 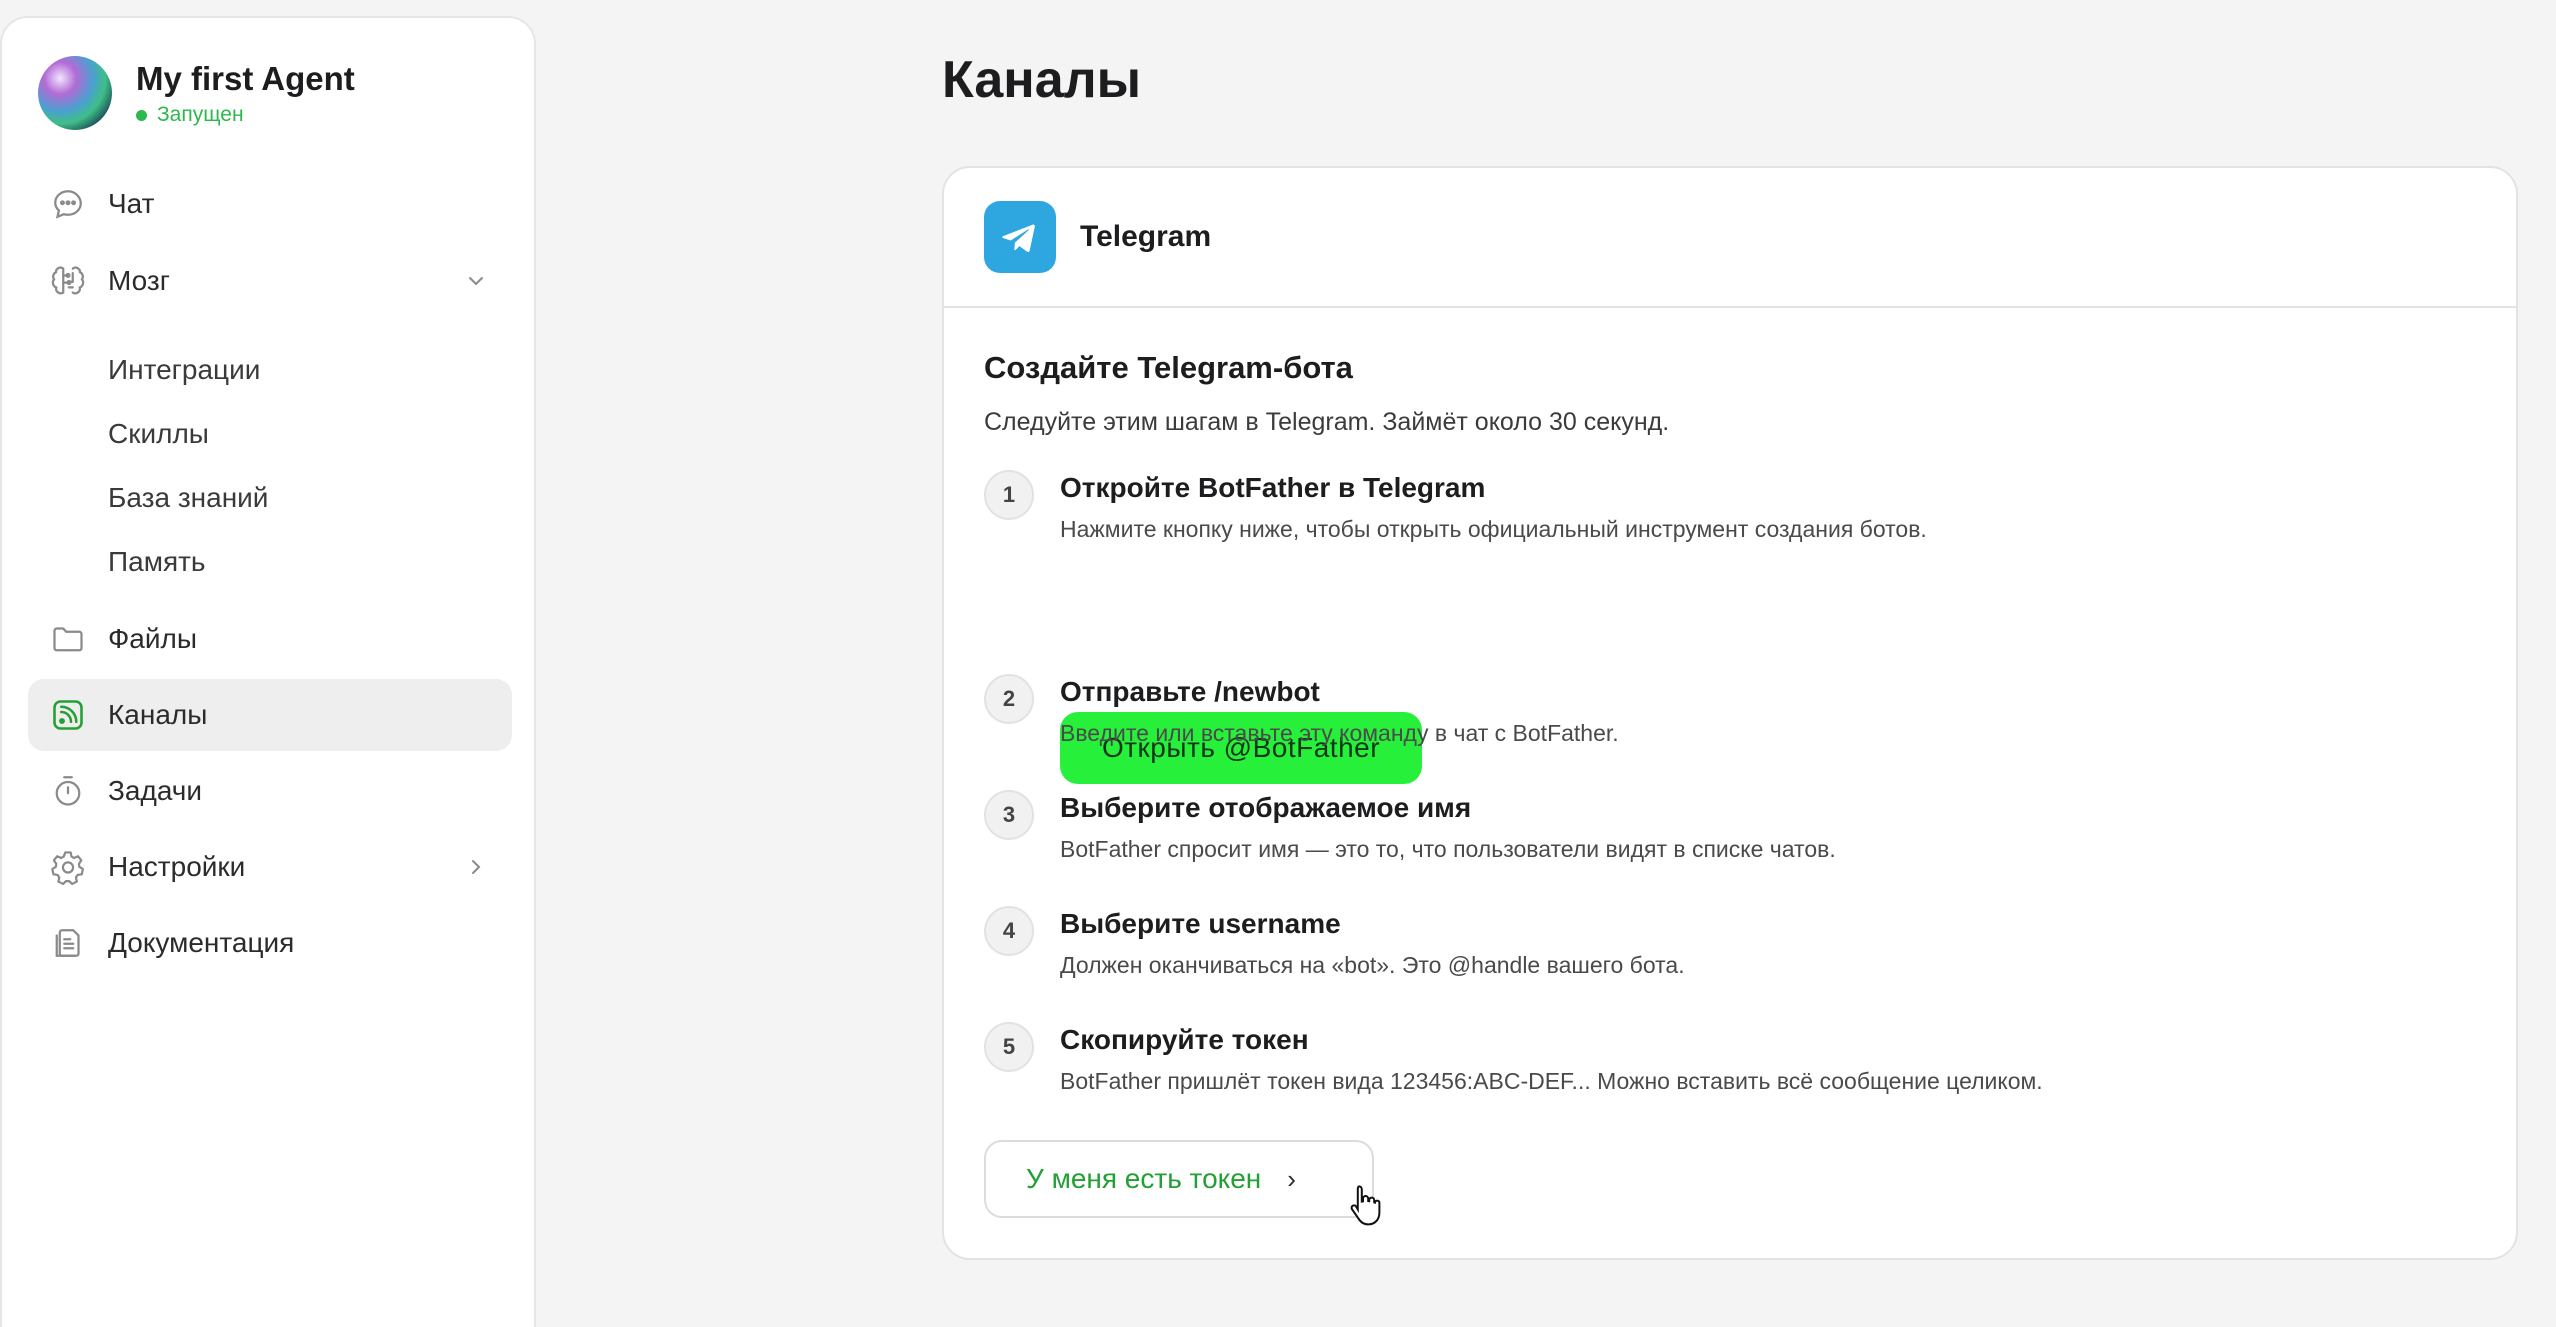 I want to click on gear-icon, so click(x=68, y=867).